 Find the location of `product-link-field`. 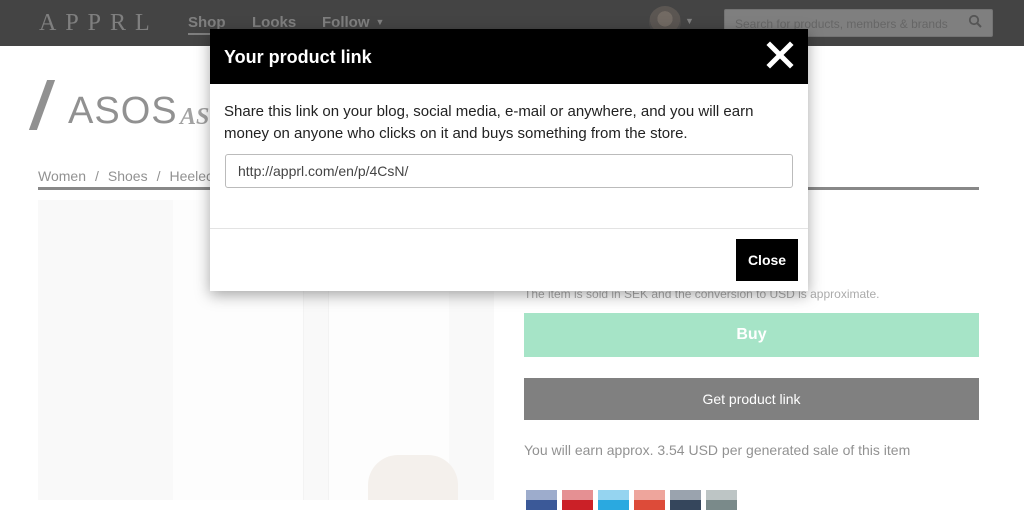

product-link-field is located at coordinates (509, 171).